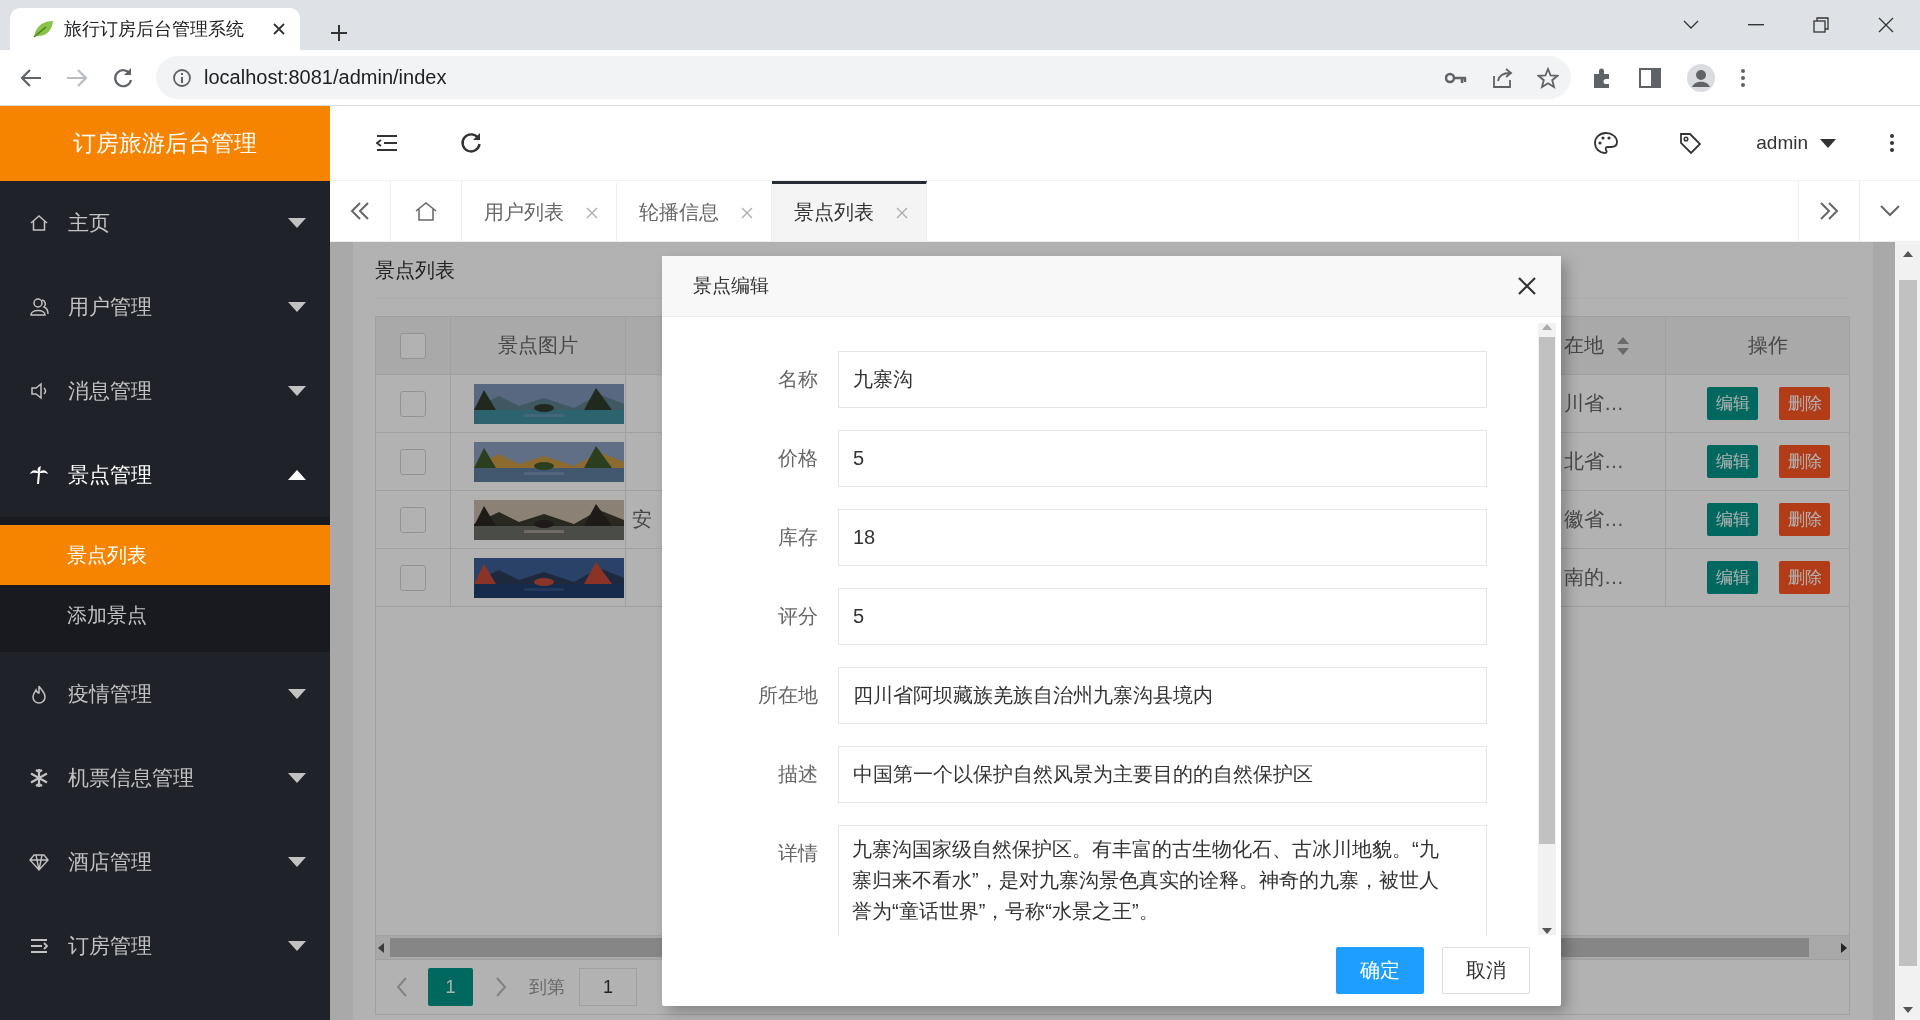 This screenshot has height=1020, width=1920. I want to click on key-icon, so click(1456, 77).